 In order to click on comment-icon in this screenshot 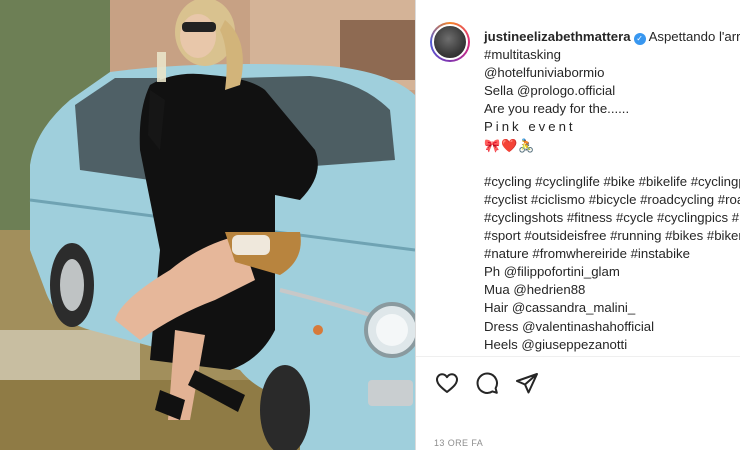, I will do `click(487, 383)`.